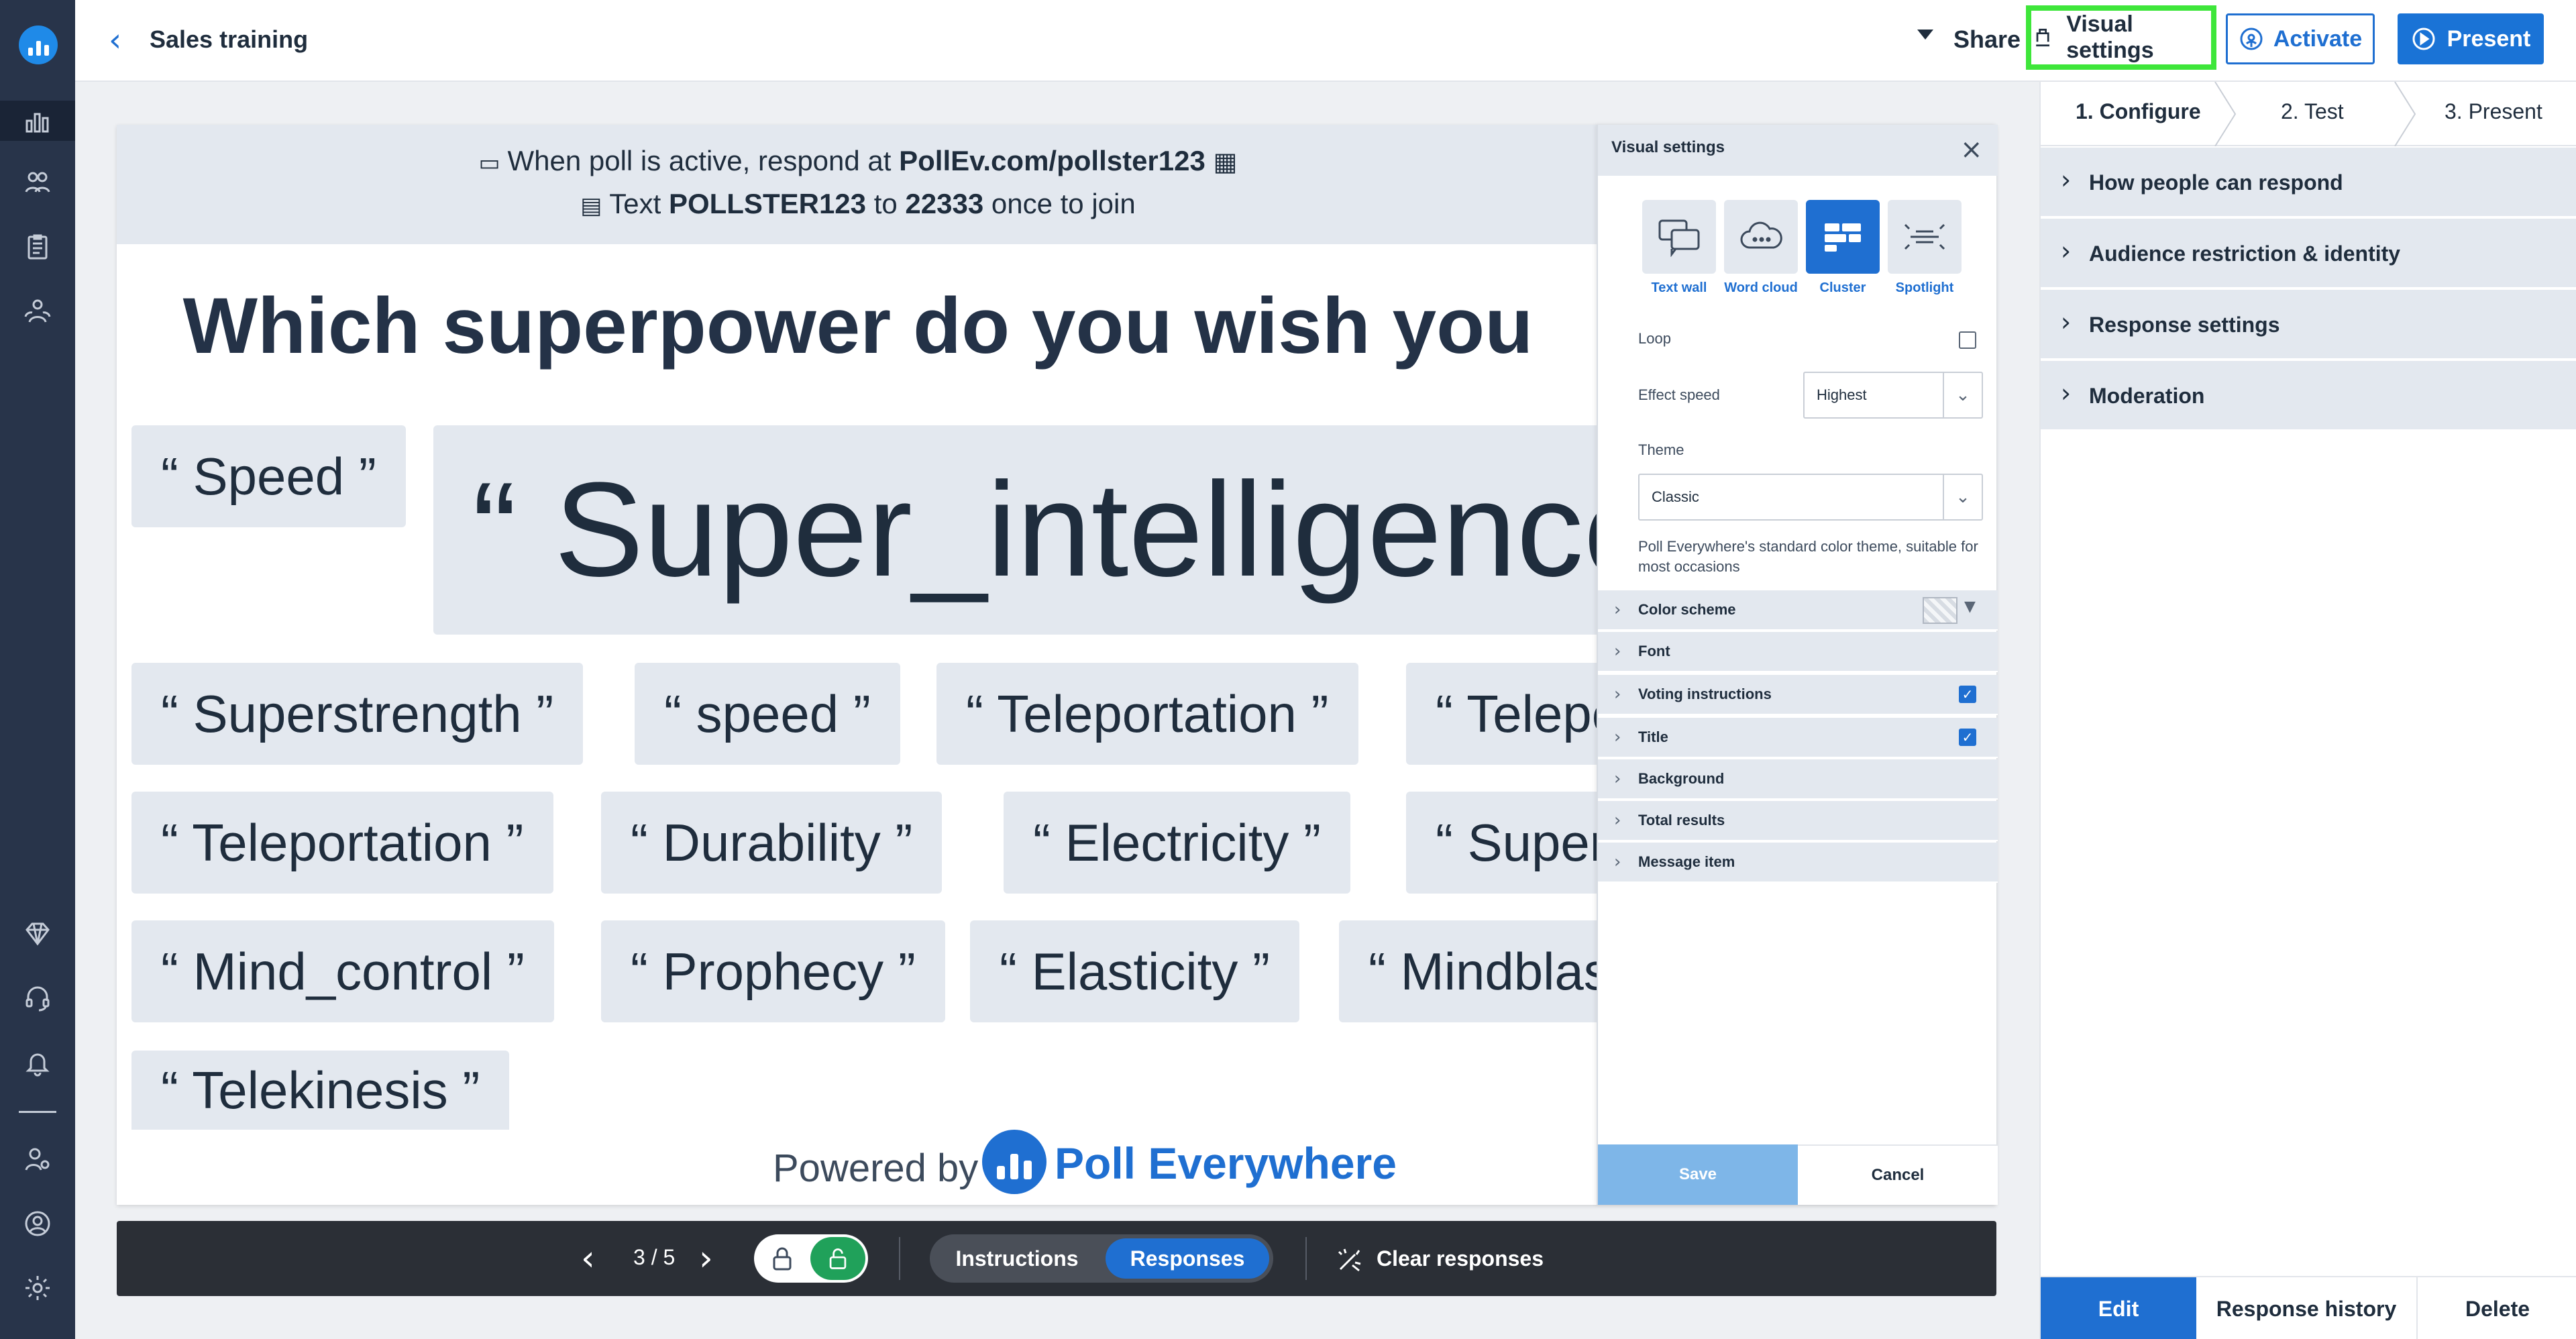  What do you see at coordinates (37, 1063) in the screenshot?
I see `notifications-bell-icon` at bounding box center [37, 1063].